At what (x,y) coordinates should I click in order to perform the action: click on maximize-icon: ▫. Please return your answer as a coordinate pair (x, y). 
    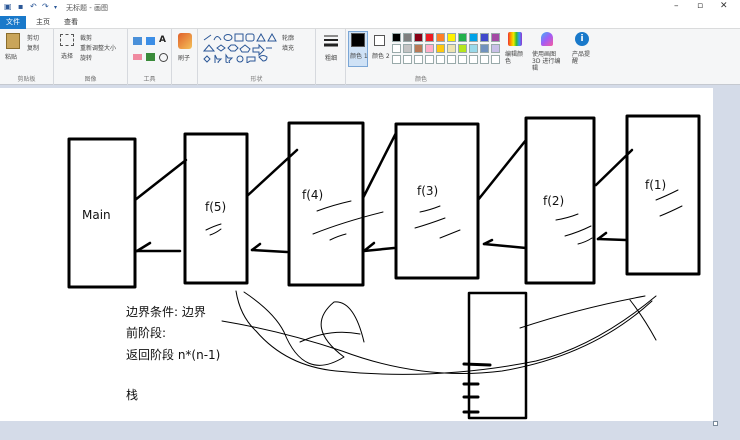
    Looking at the image, I should click on (700, 6).